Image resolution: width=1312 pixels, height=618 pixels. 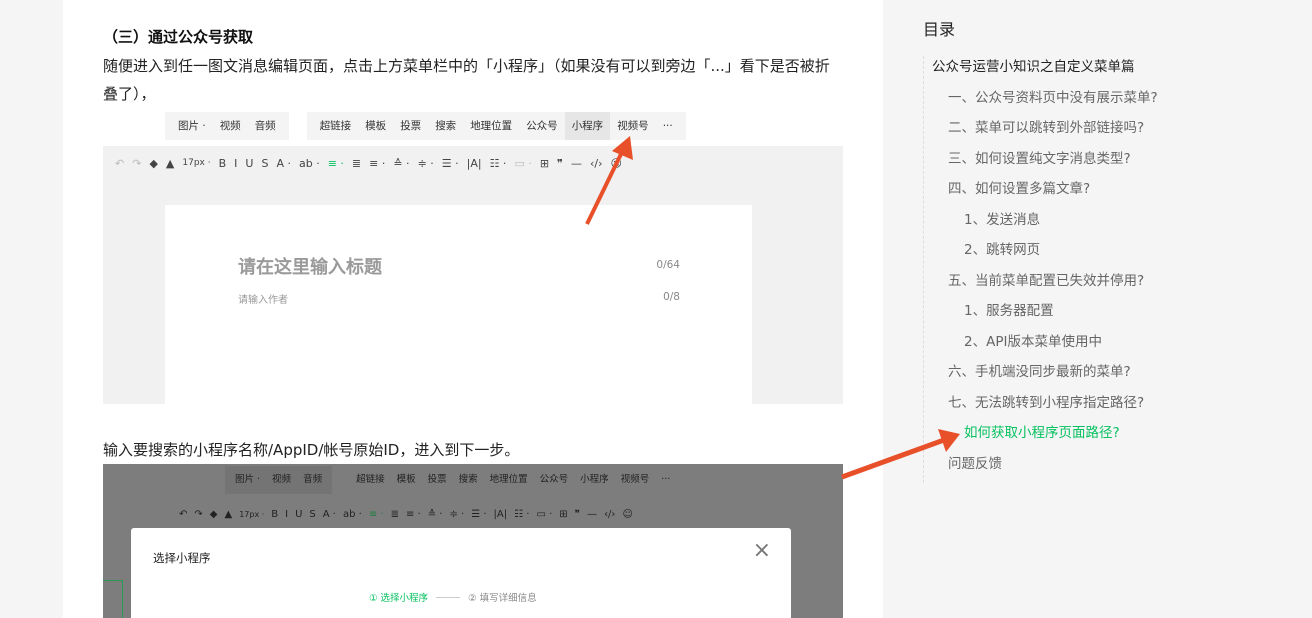 What do you see at coordinates (1073, 285) in the screenshot?
I see `toc-item: 五、当前菜单配置已失效并停用?` at bounding box center [1073, 285].